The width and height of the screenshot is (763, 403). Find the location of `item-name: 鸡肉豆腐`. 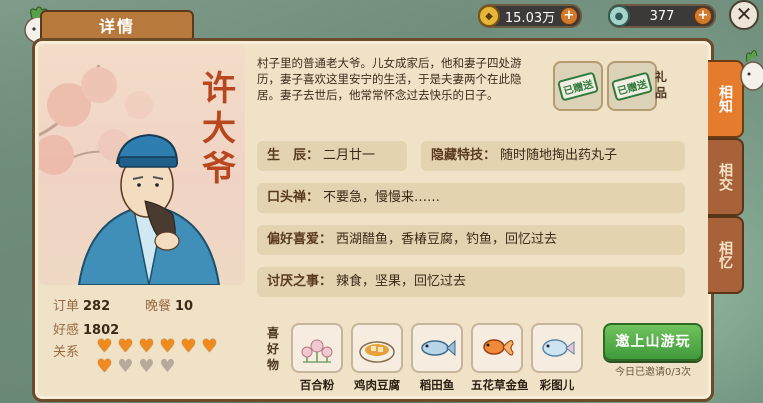

item-name: 鸡肉豆腐 is located at coordinates (377, 385).